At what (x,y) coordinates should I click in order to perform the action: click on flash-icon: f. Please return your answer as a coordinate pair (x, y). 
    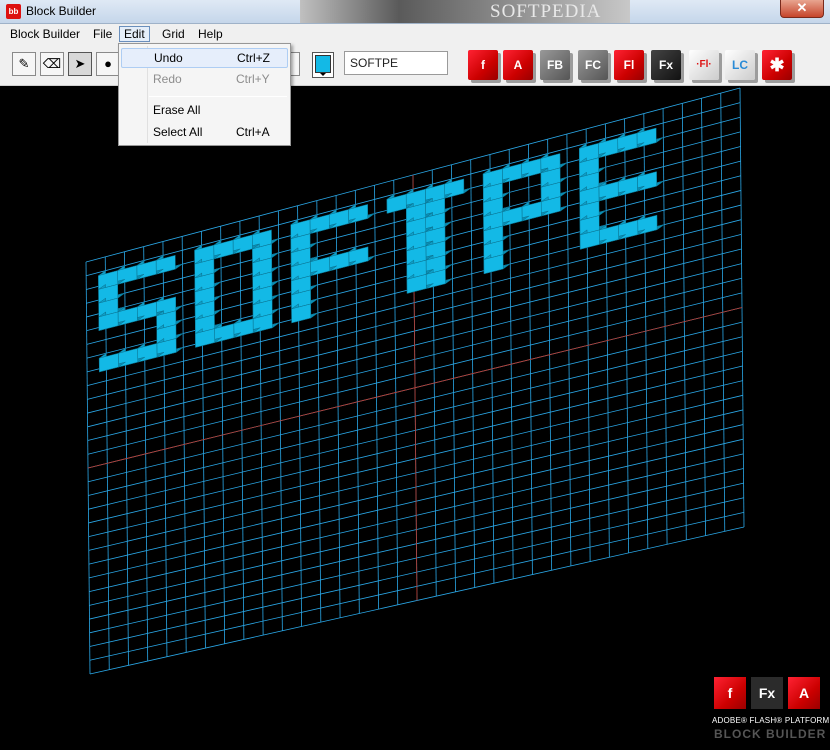
    Looking at the image, I should click on (483, 65).